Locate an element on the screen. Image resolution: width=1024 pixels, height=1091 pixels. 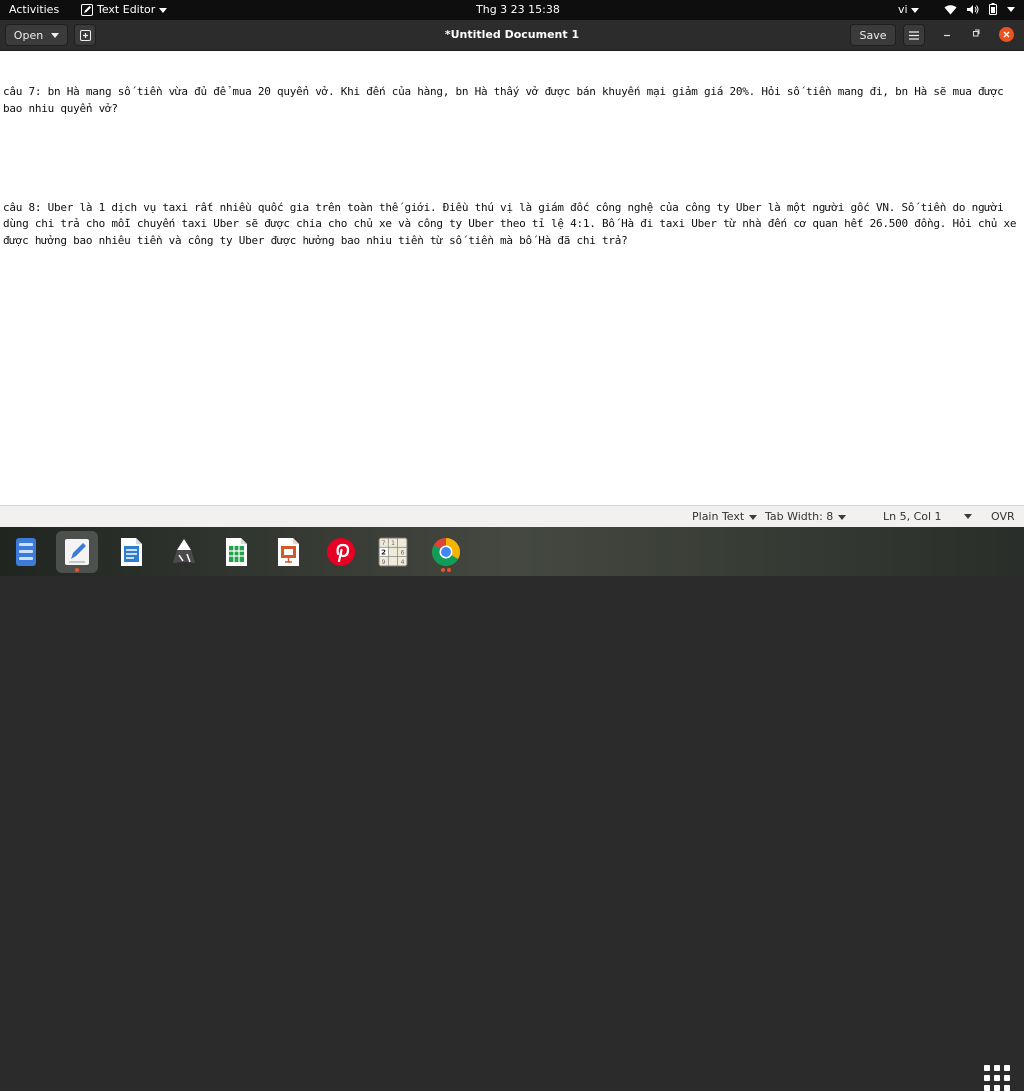
chrome-icon is located at coordinates (446, 552).